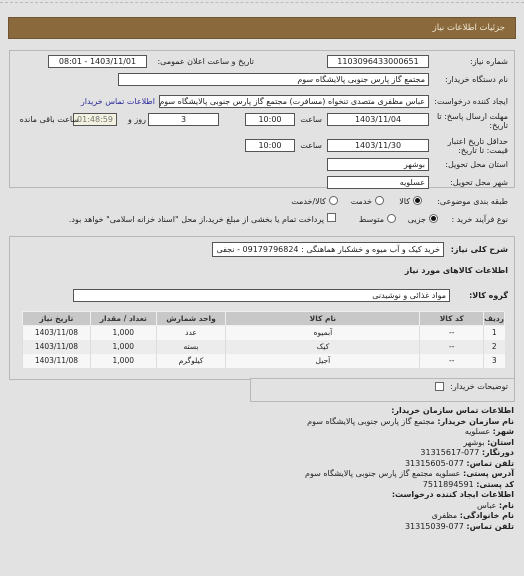 This screenshot has width=524, height=576. Describe the element at coordinates (371, 219) in the screenshot. I see `process-option-medium: متوسط` at that location.